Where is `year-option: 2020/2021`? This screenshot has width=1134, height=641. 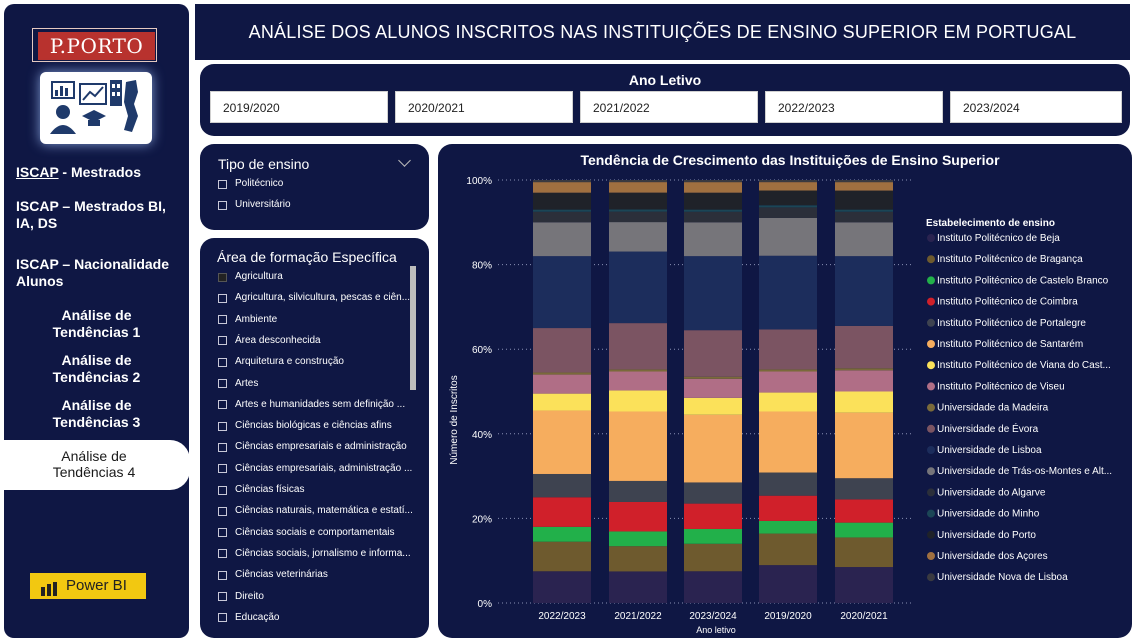
year-option: 2020/2021 is located at coordinates (484, 107).